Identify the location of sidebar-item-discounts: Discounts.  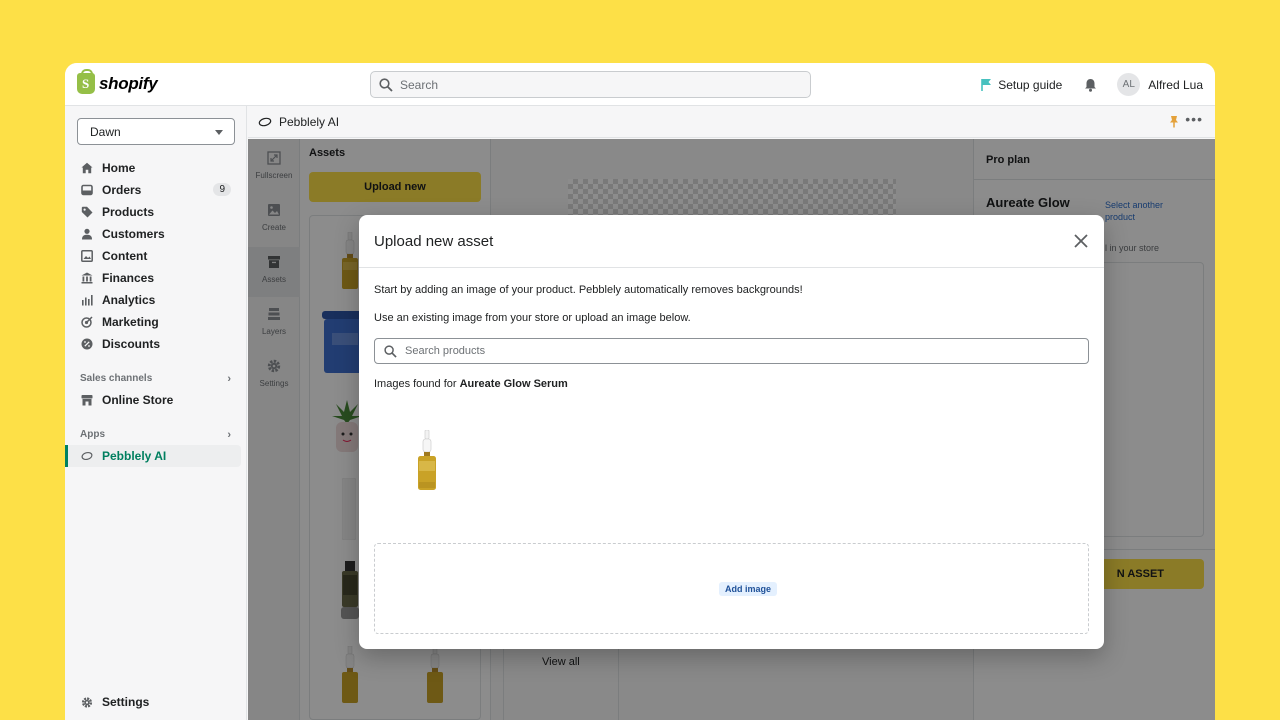
(156, 344).